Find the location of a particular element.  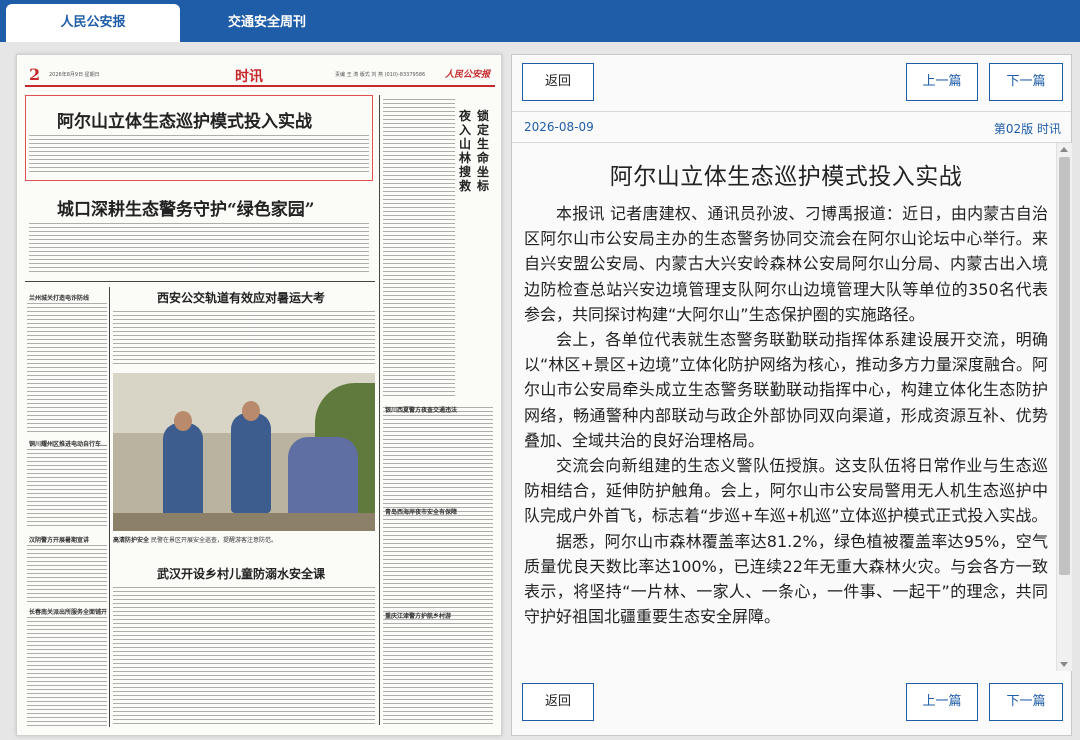

article-scrollbar is located at coordinates (1064, 407).